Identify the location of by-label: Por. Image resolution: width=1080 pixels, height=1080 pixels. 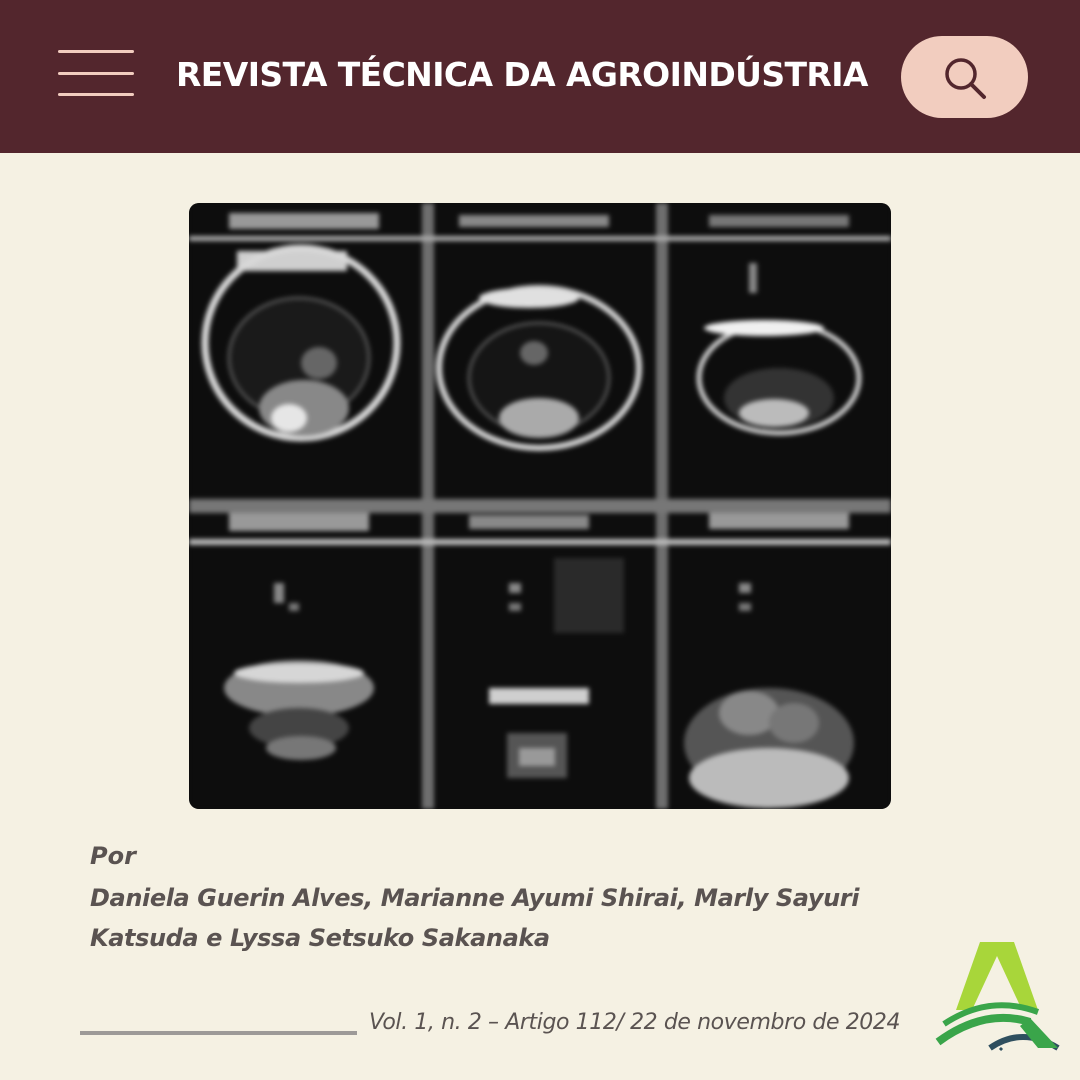
(113, 856).